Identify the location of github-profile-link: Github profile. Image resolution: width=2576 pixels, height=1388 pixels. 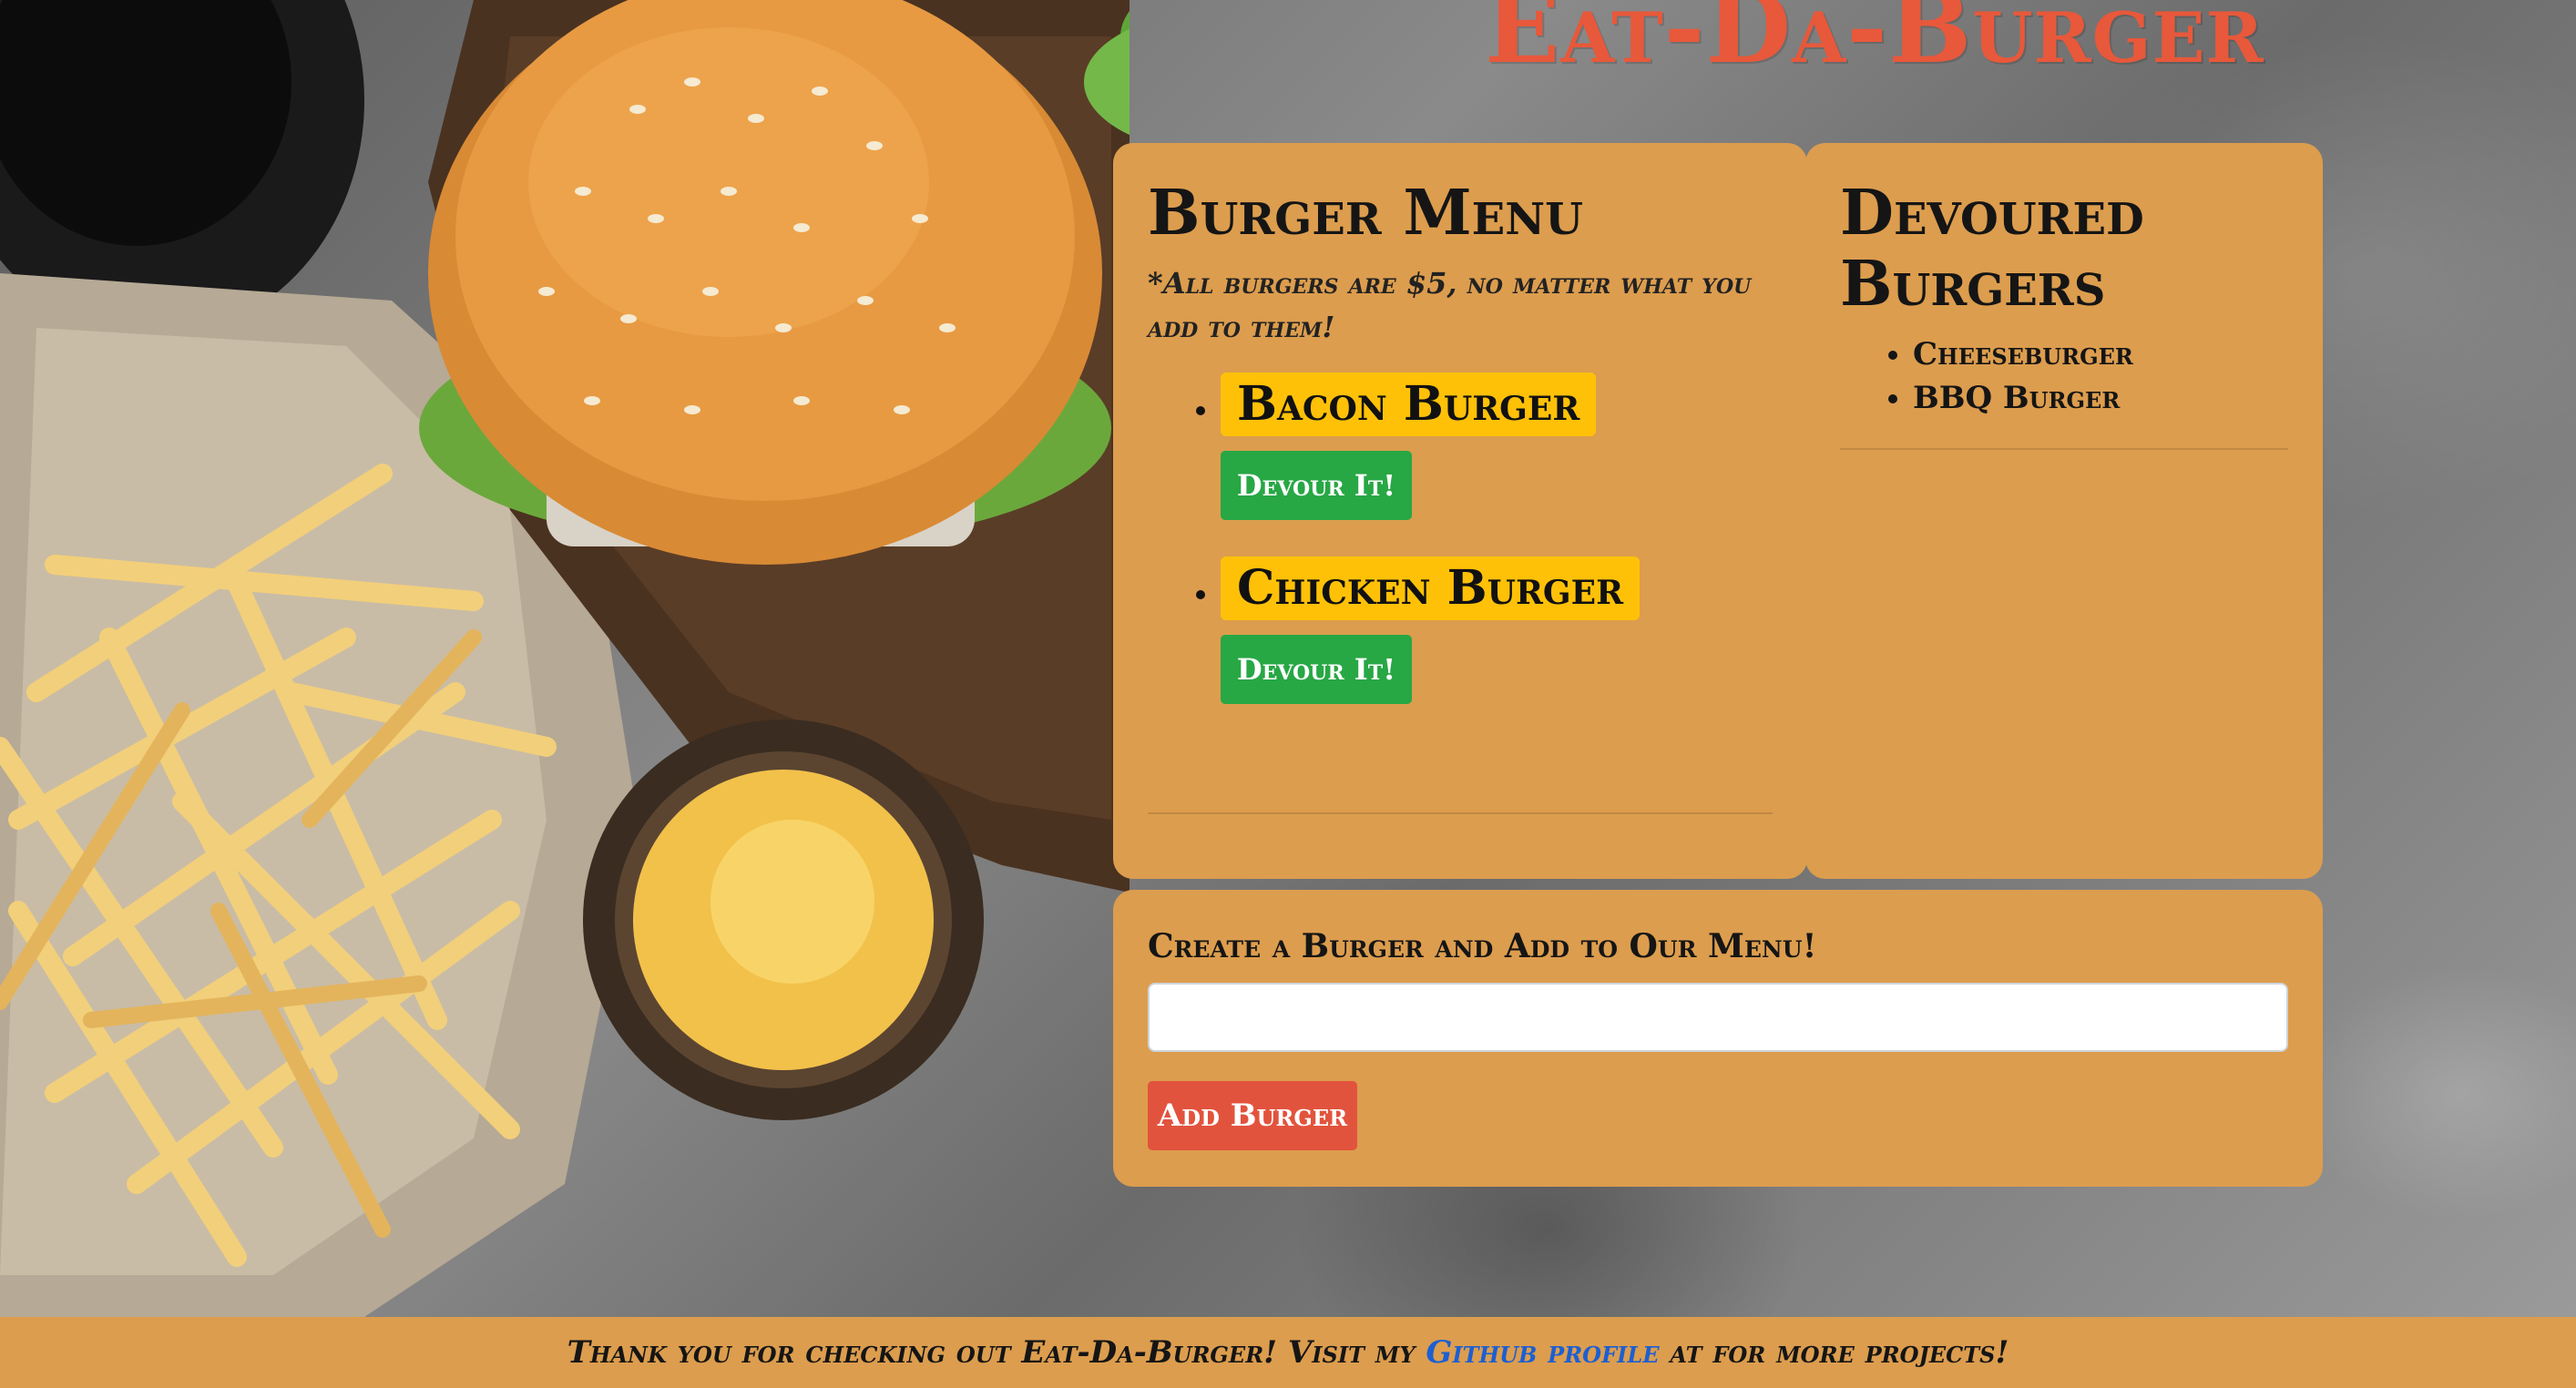
(1542, 1352).